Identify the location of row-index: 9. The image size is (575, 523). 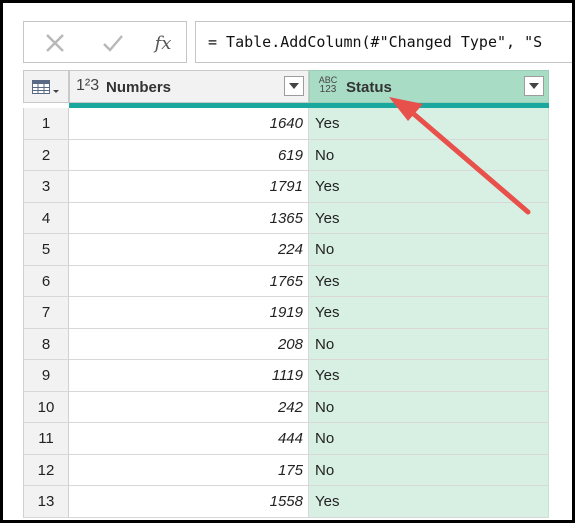
(46, 376).